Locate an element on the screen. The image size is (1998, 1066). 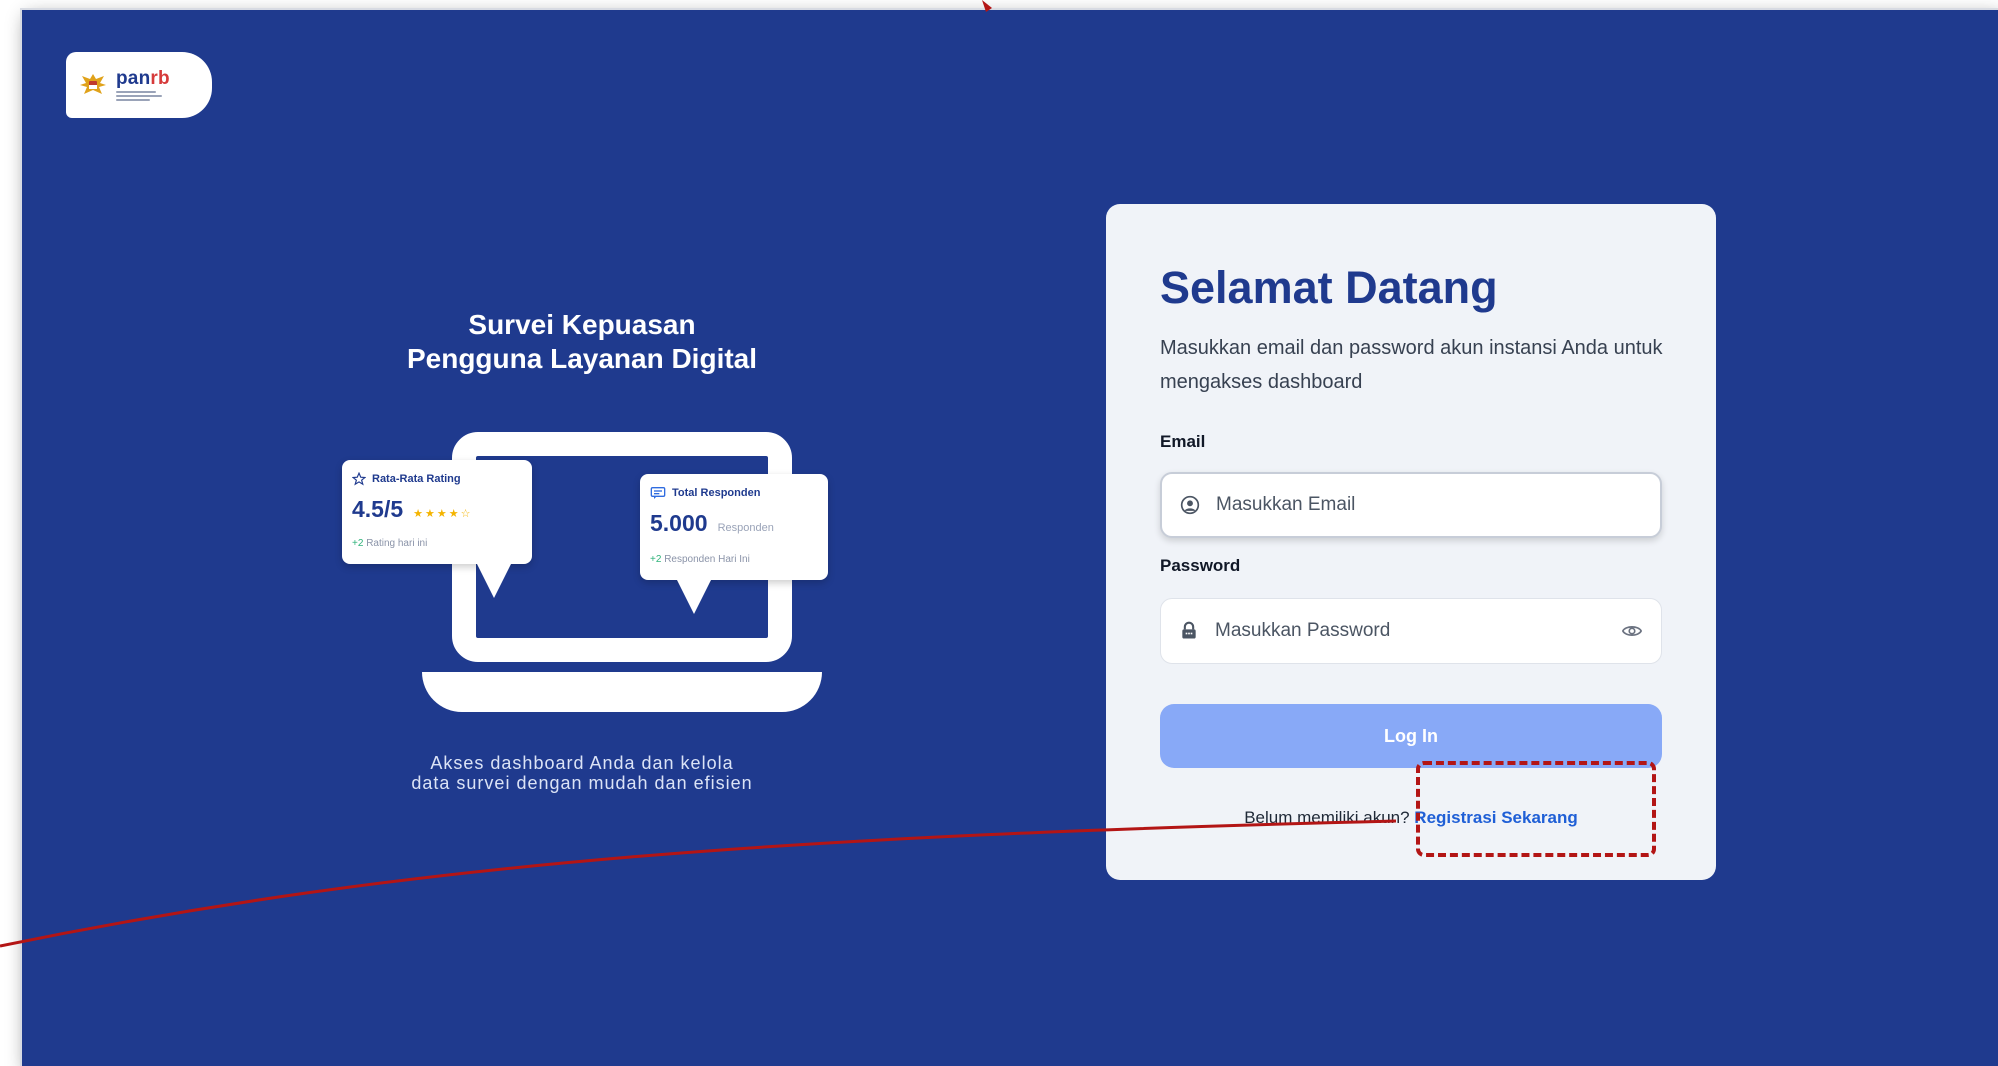
respondent-card-foot: +2 Responden Hari Ini is located at coordinates (700, 559).